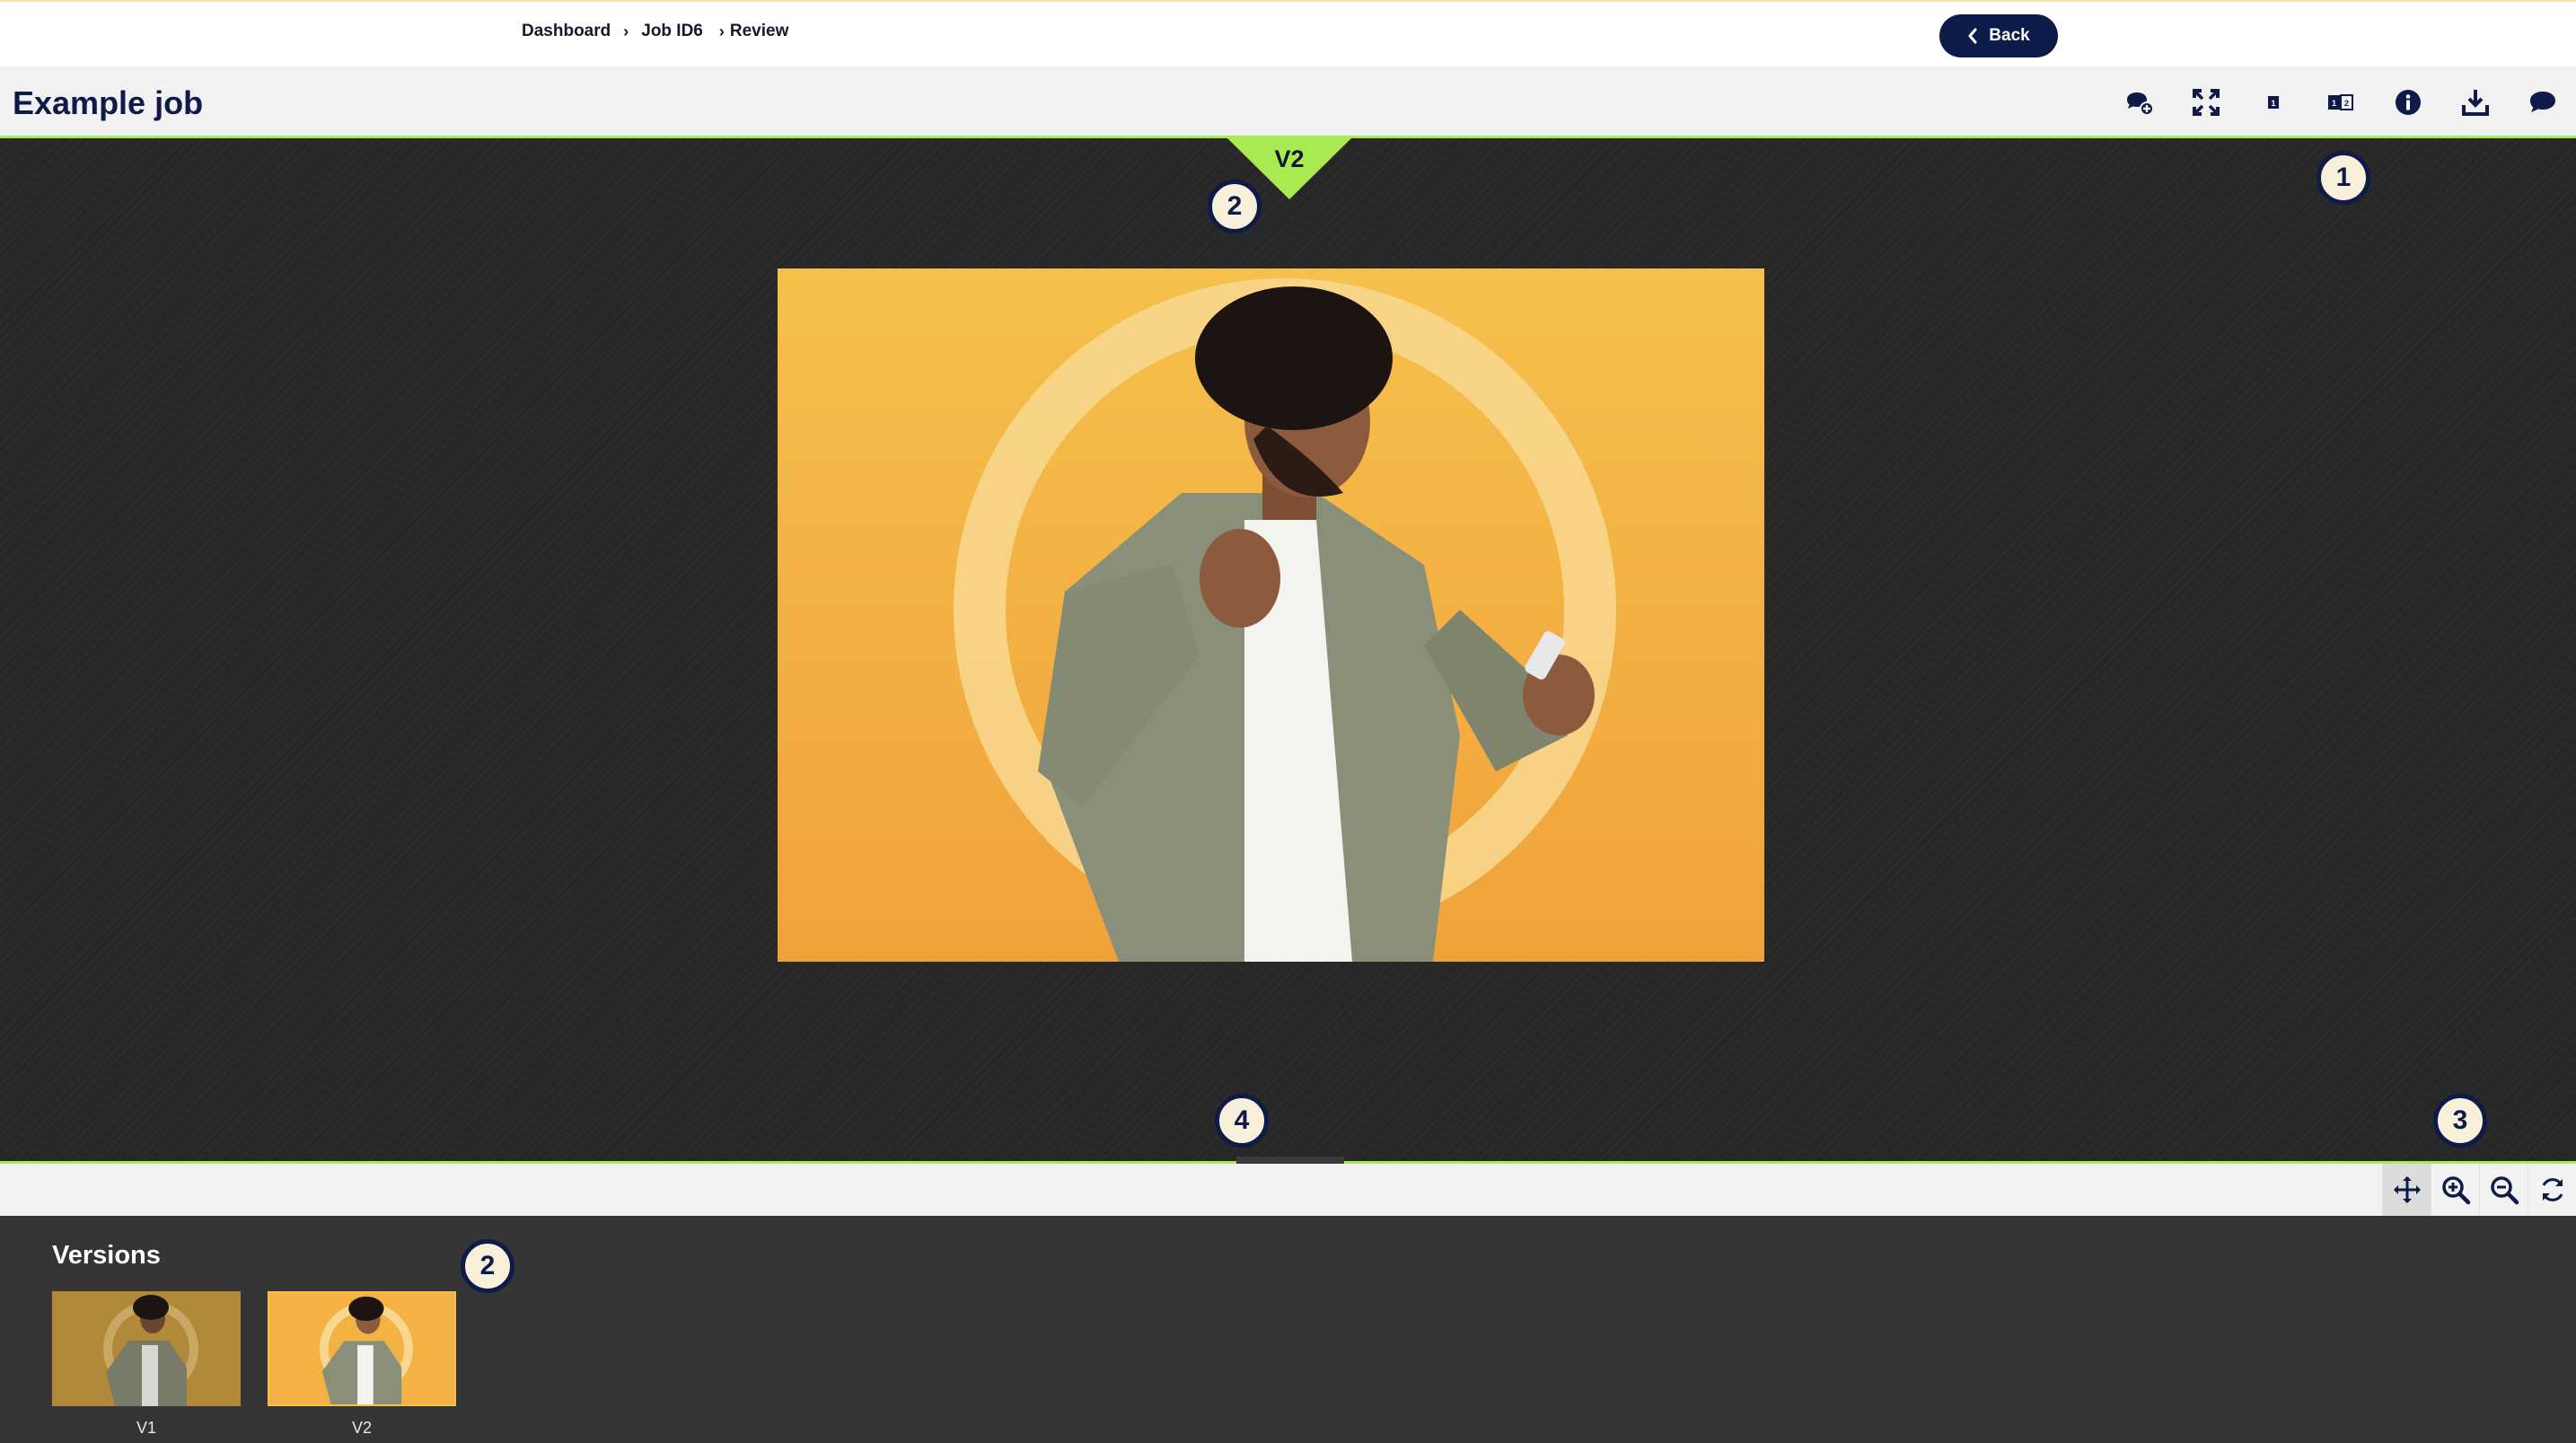  I want to click on annotation-marker: 1, so click(2343, 178).